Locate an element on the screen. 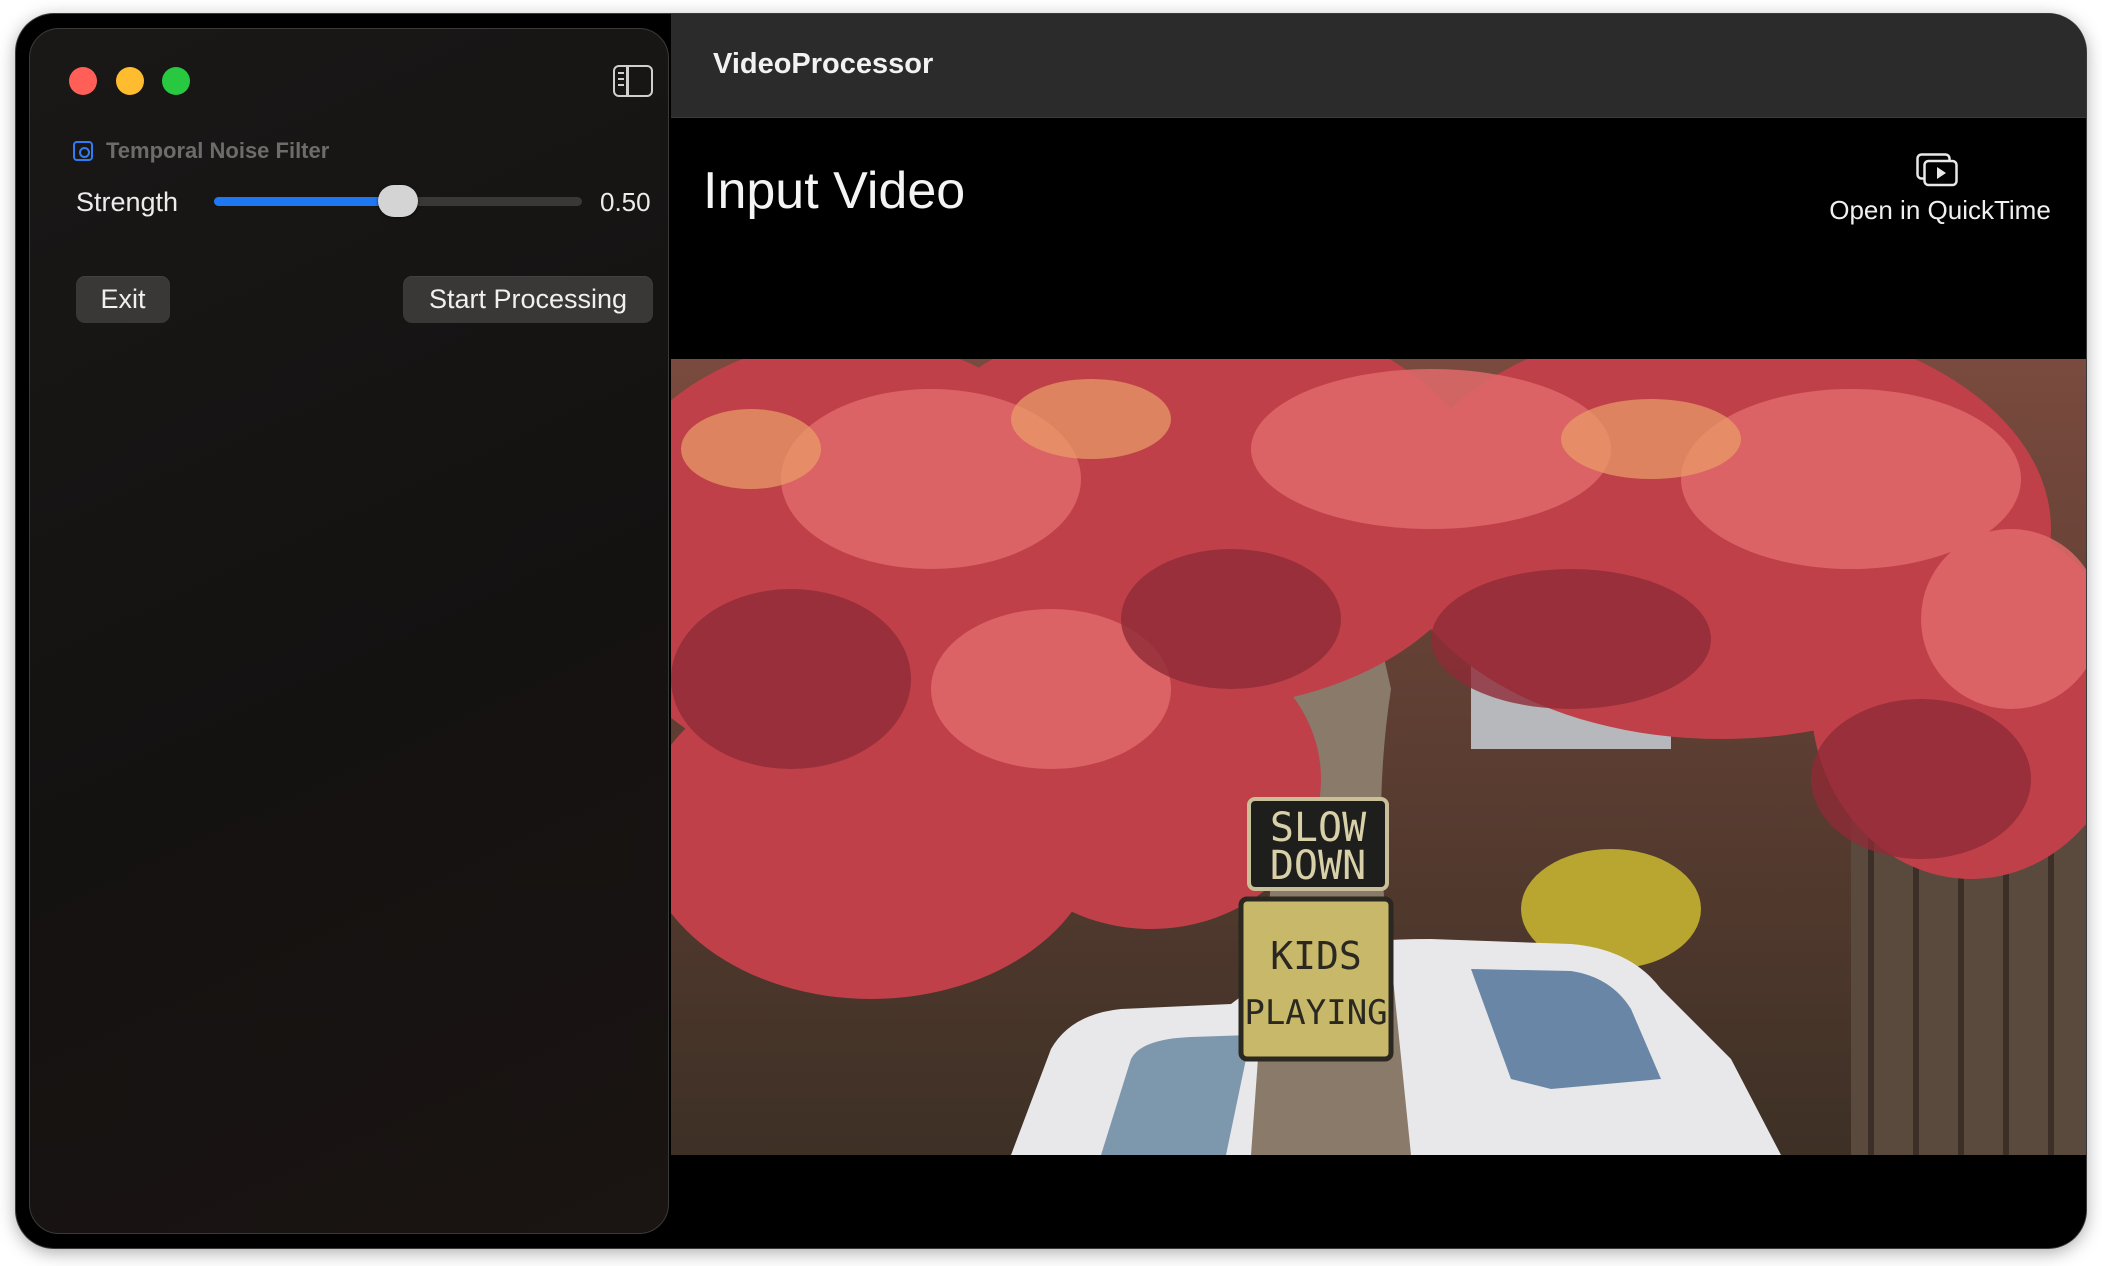  sidebar-toggle-divider is located at coordinates (627, 81).